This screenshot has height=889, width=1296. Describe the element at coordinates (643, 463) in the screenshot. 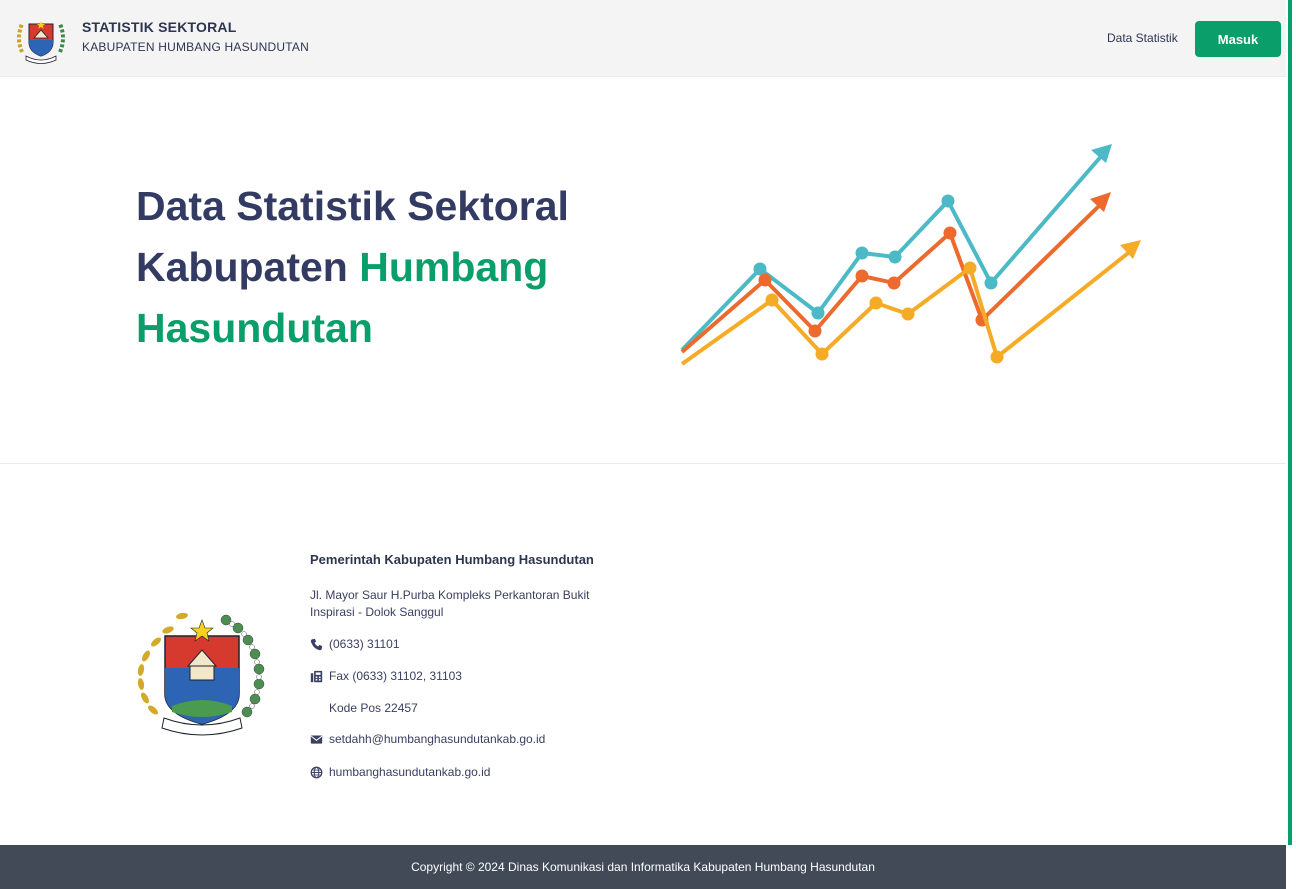

I see `section-divider` at that location.